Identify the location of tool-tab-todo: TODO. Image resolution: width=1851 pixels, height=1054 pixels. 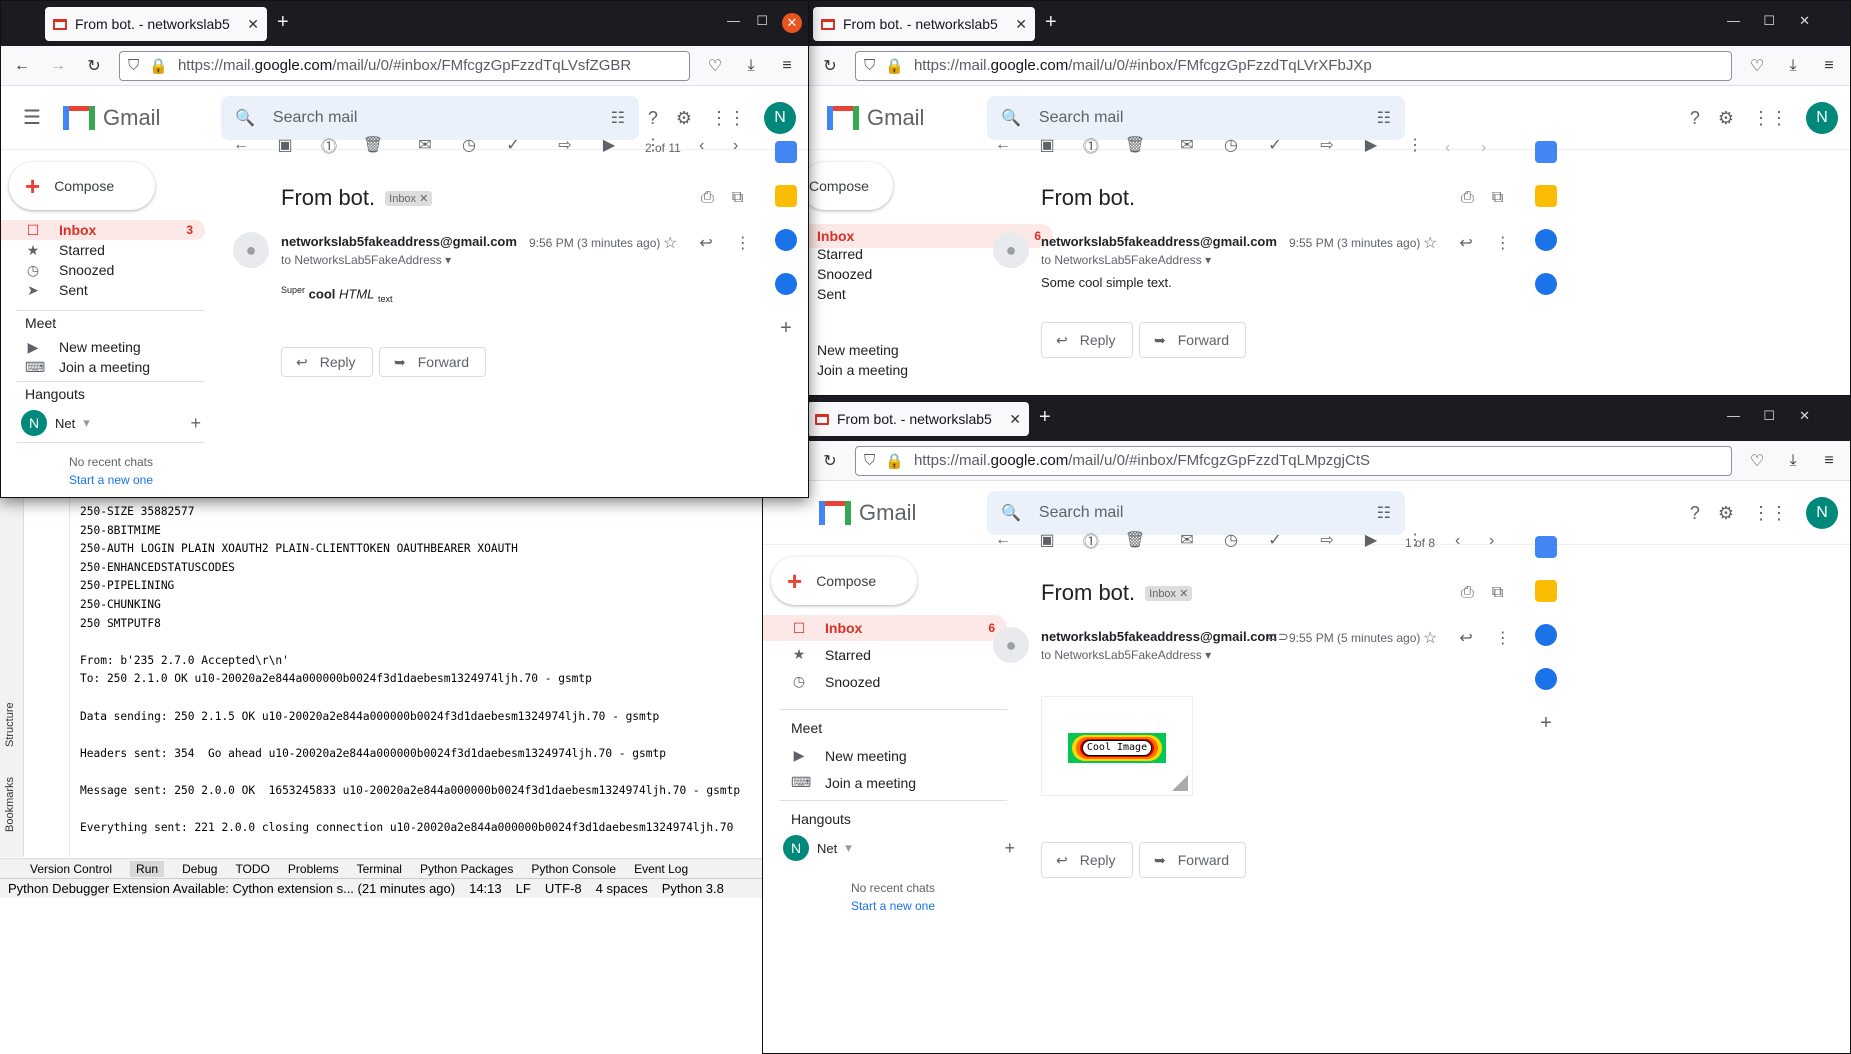
(252, 869).